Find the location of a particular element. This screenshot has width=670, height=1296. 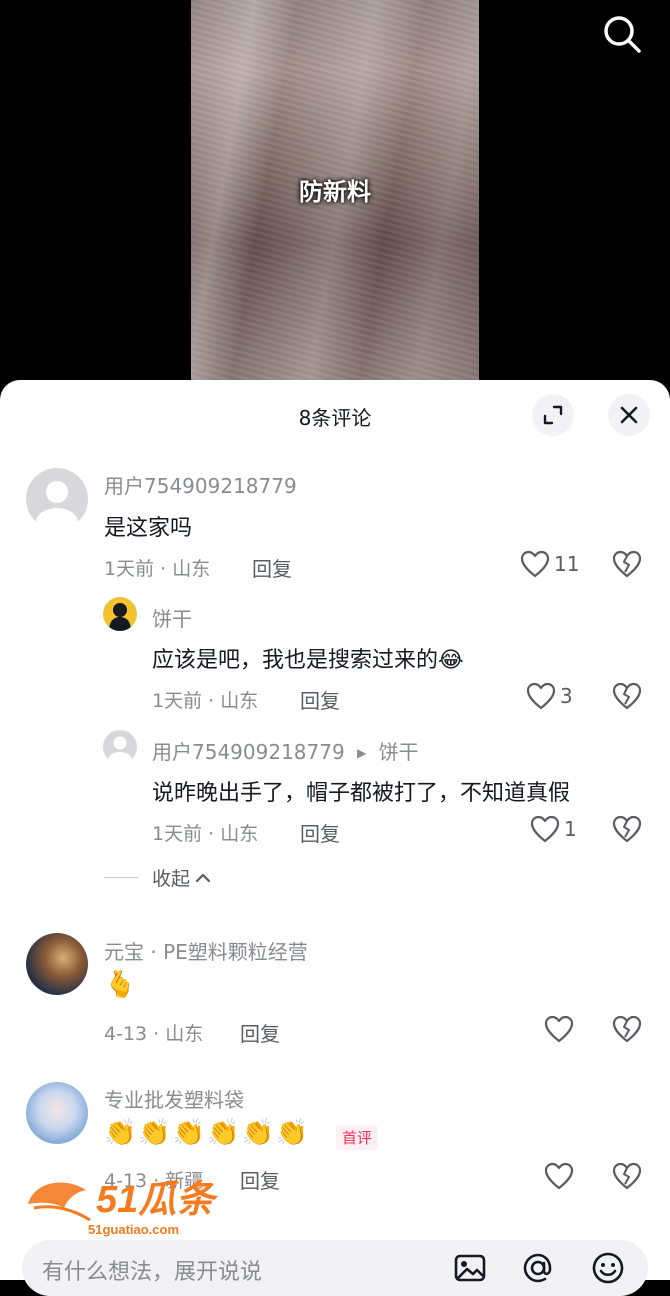

emoji-icon is located at coordinates (608, 1268).